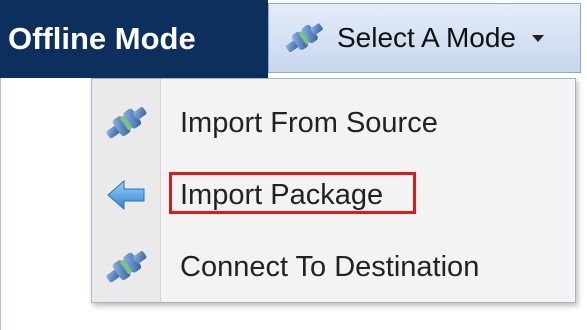 This screenshot has height=330, width=587. What do you see at coordinates (0, 204) in the screenshot?
I see `content-border` at bounding box center [0, 204].